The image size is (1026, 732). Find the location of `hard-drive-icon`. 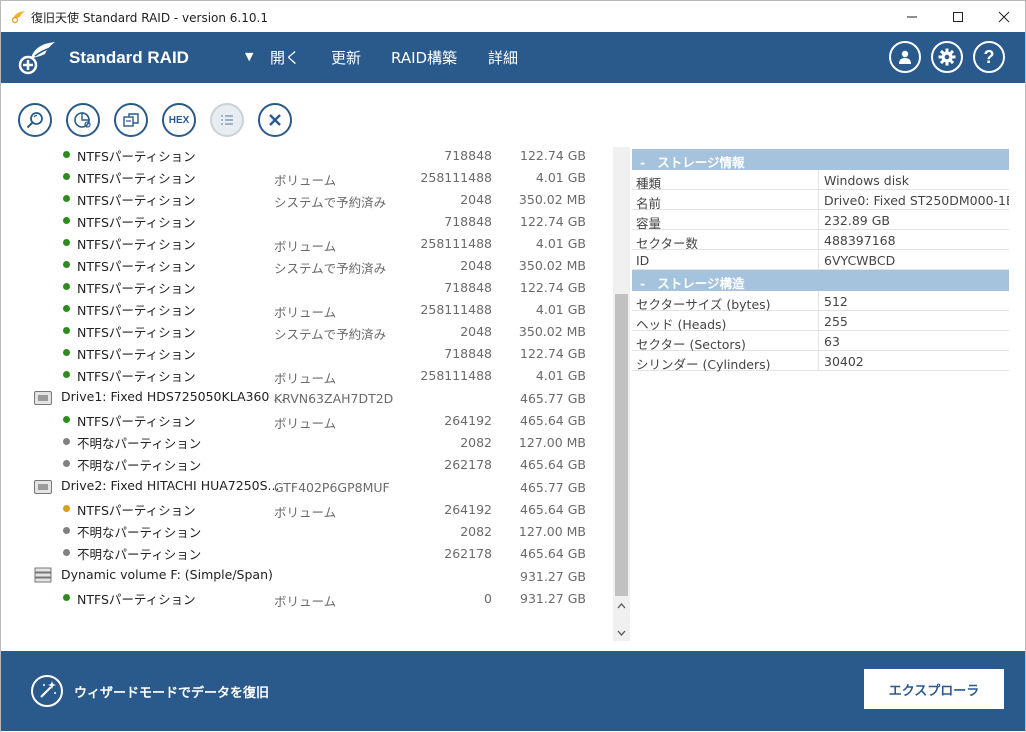

hard-drive-icon is located at coordinates (43, 398).